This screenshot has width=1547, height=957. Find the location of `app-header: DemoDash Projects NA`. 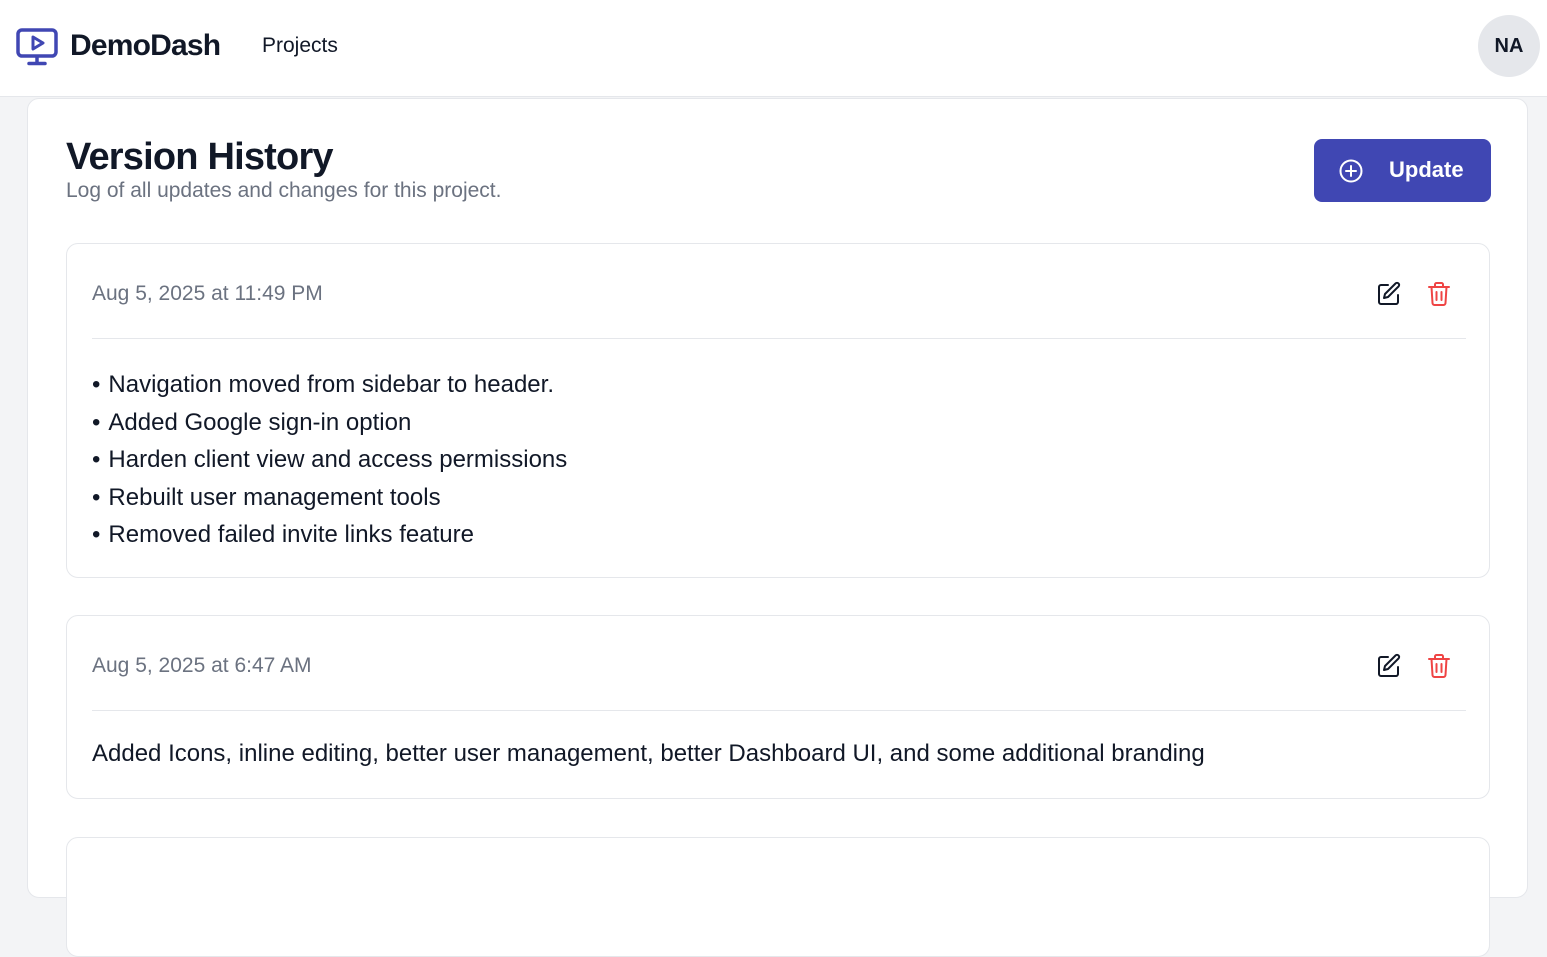

app-header: DemoDash Projects NA is located at coordinates (773, 48).